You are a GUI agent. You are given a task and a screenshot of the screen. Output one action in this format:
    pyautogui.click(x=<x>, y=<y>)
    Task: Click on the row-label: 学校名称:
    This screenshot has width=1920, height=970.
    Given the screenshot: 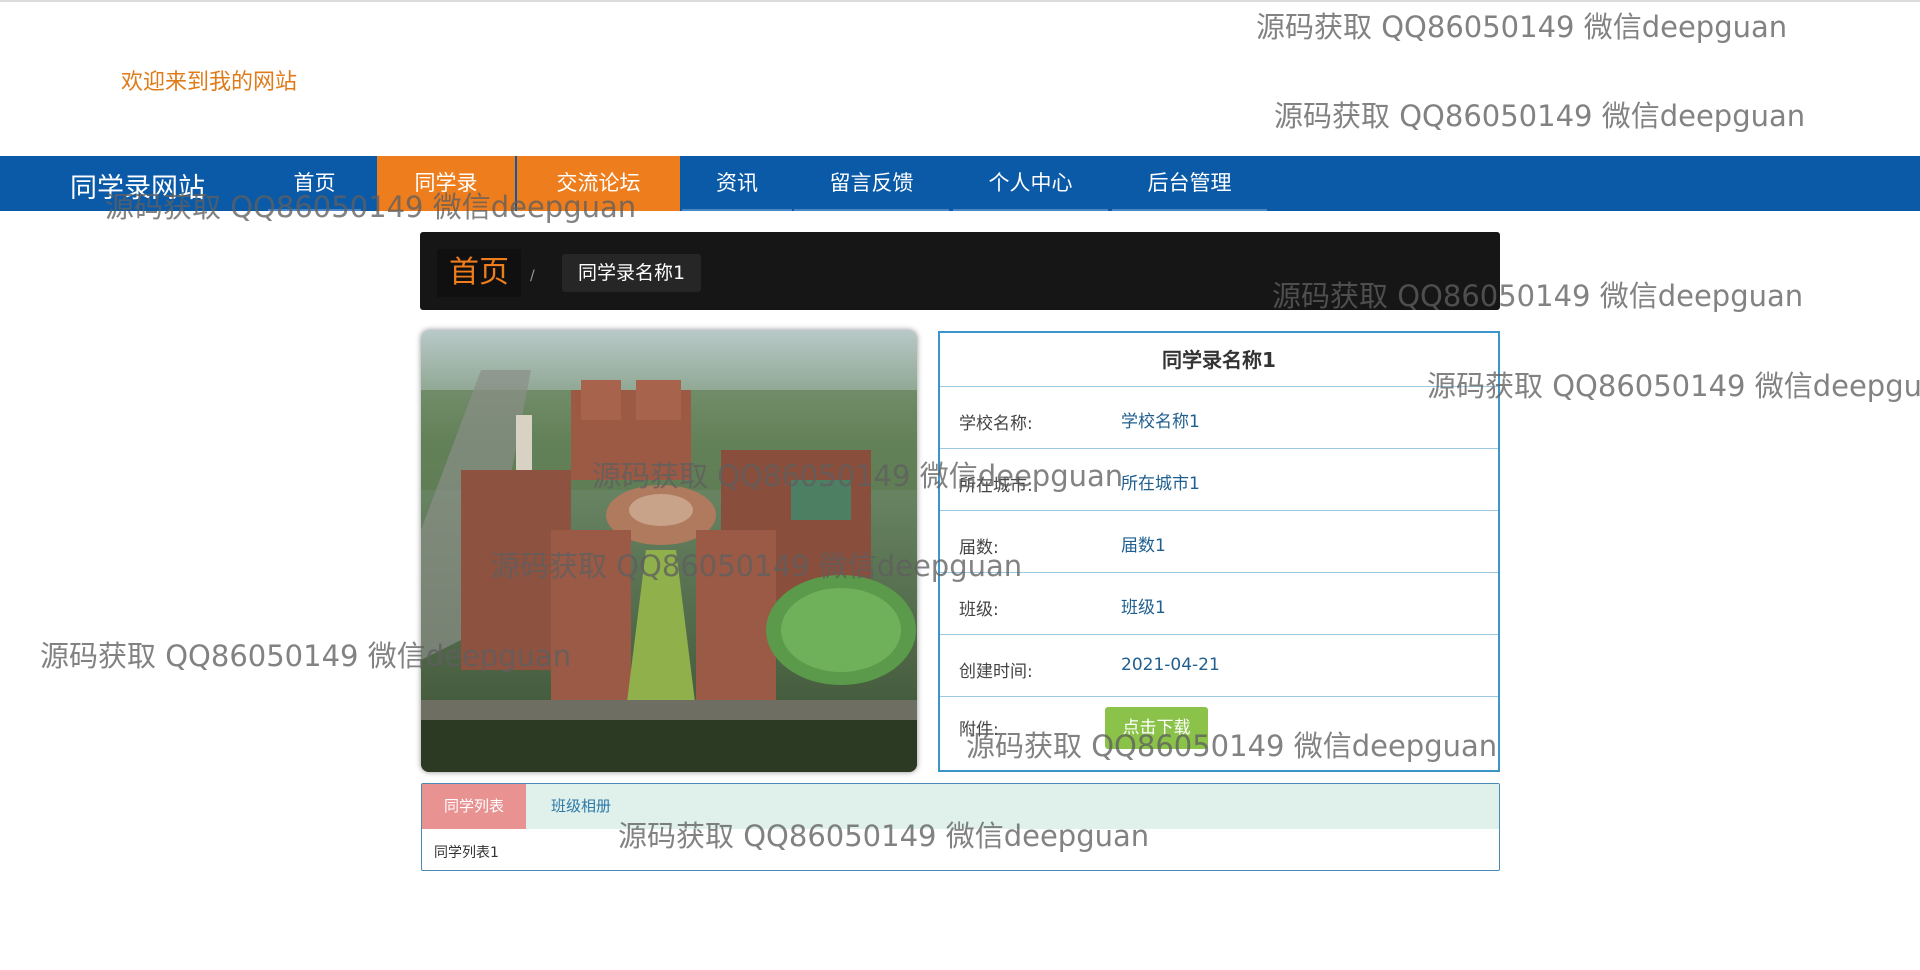 What is the action you would take?
    pyautogui.click(x=996, y=424)
    